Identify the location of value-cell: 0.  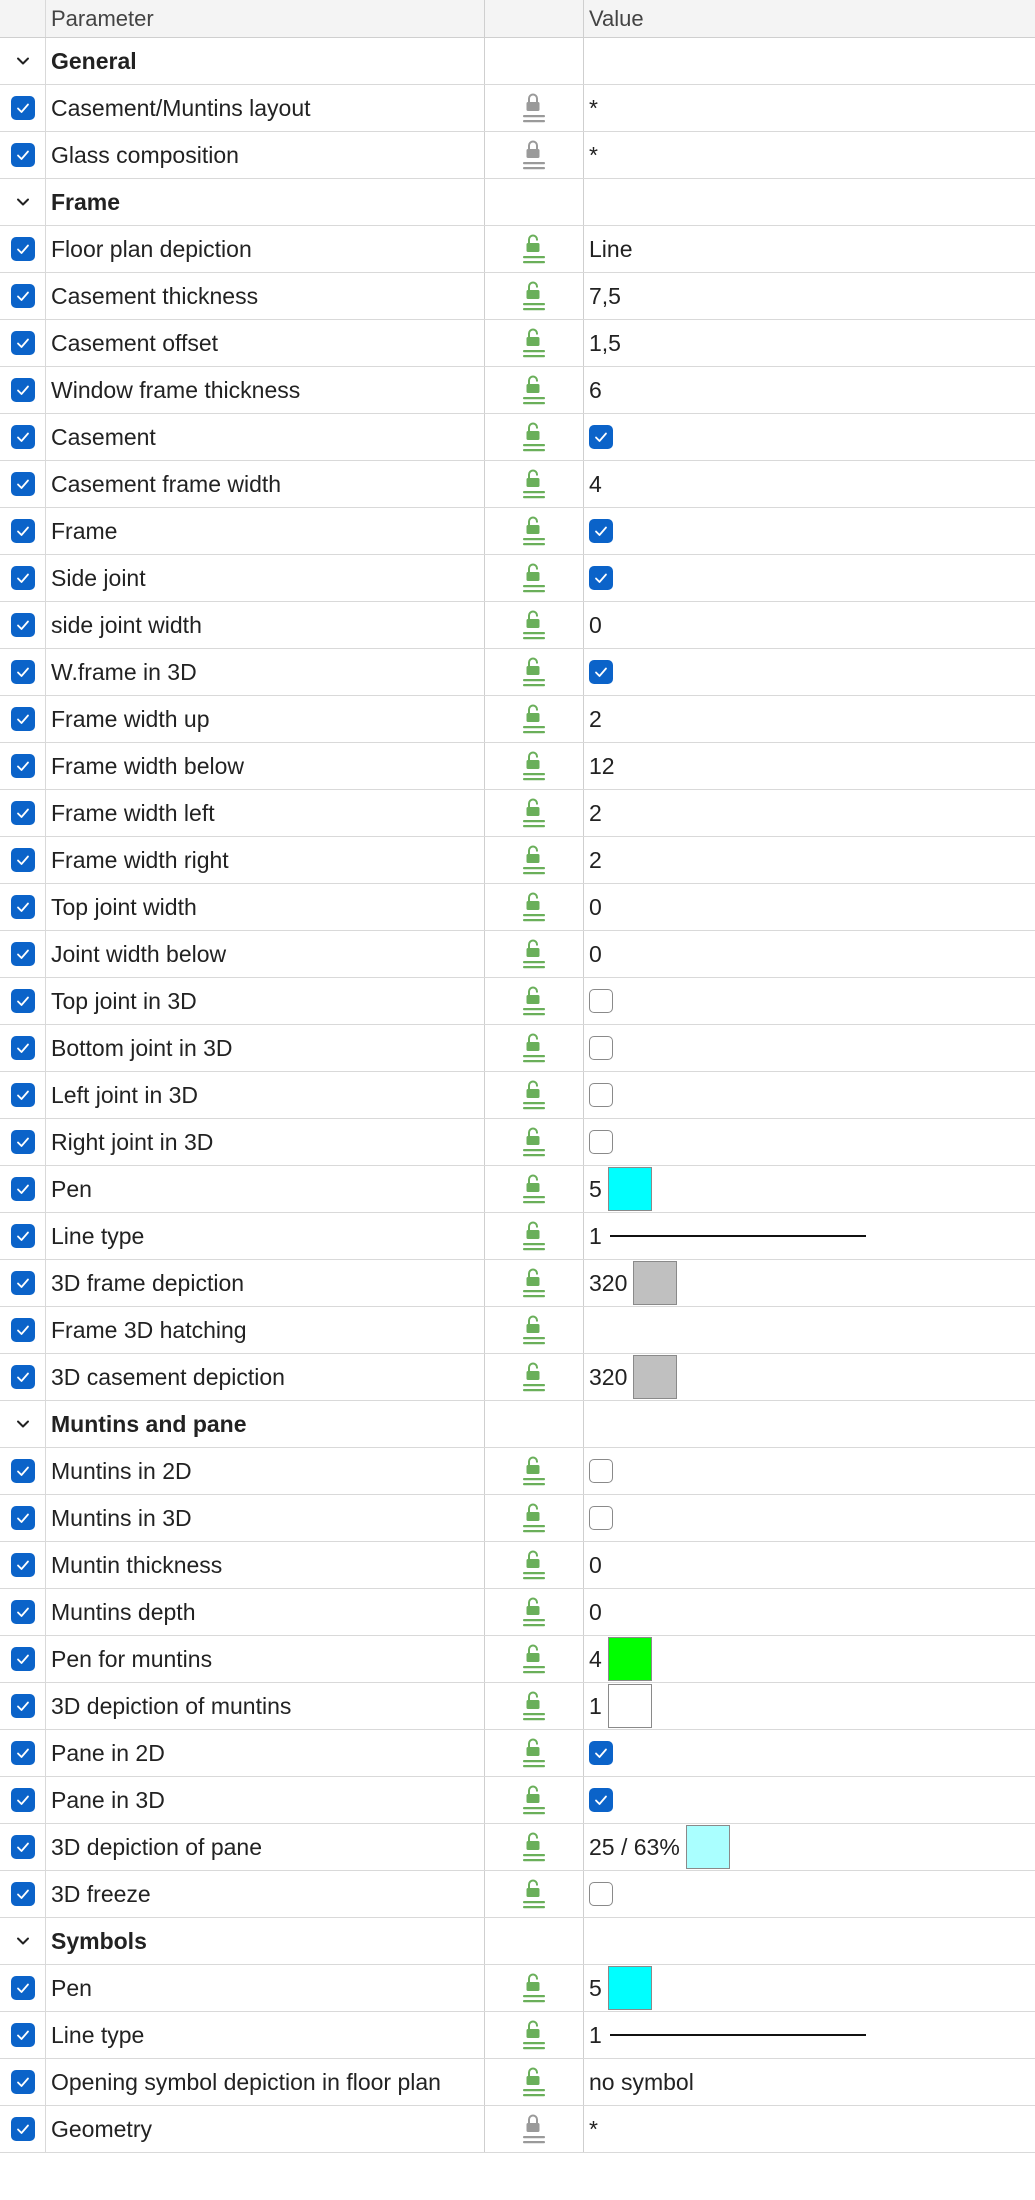
(809, 1565).